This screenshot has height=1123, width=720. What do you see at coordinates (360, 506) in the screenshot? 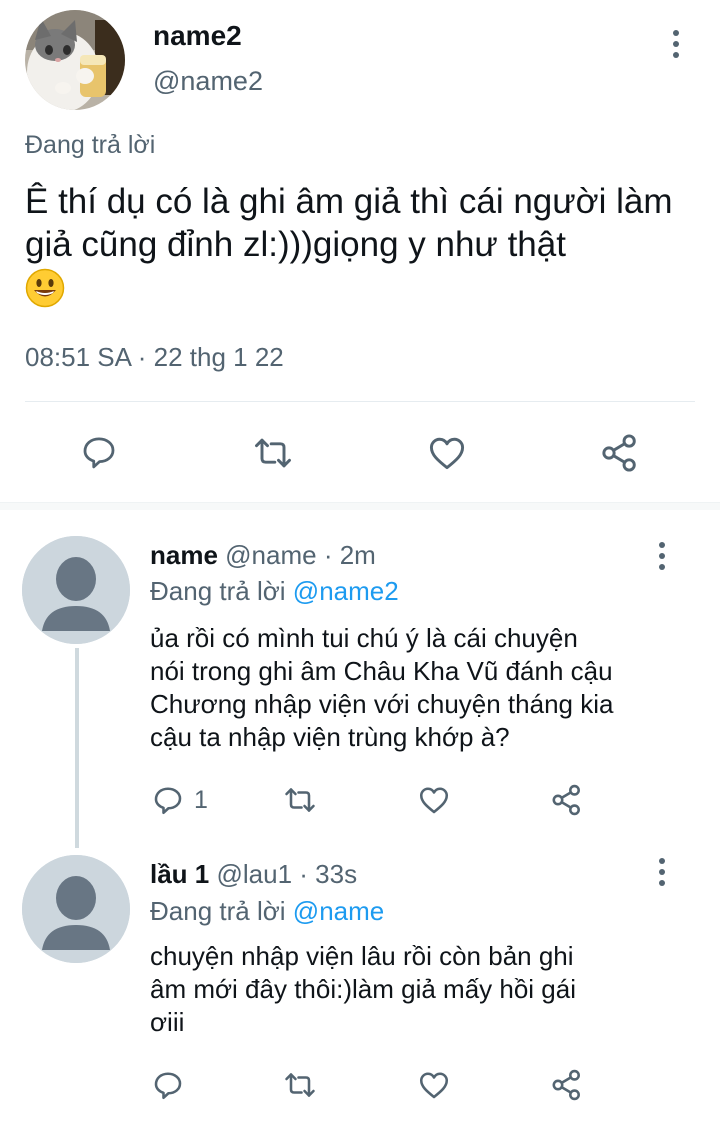
I see `section-separator` at bounding box center [360, 506].